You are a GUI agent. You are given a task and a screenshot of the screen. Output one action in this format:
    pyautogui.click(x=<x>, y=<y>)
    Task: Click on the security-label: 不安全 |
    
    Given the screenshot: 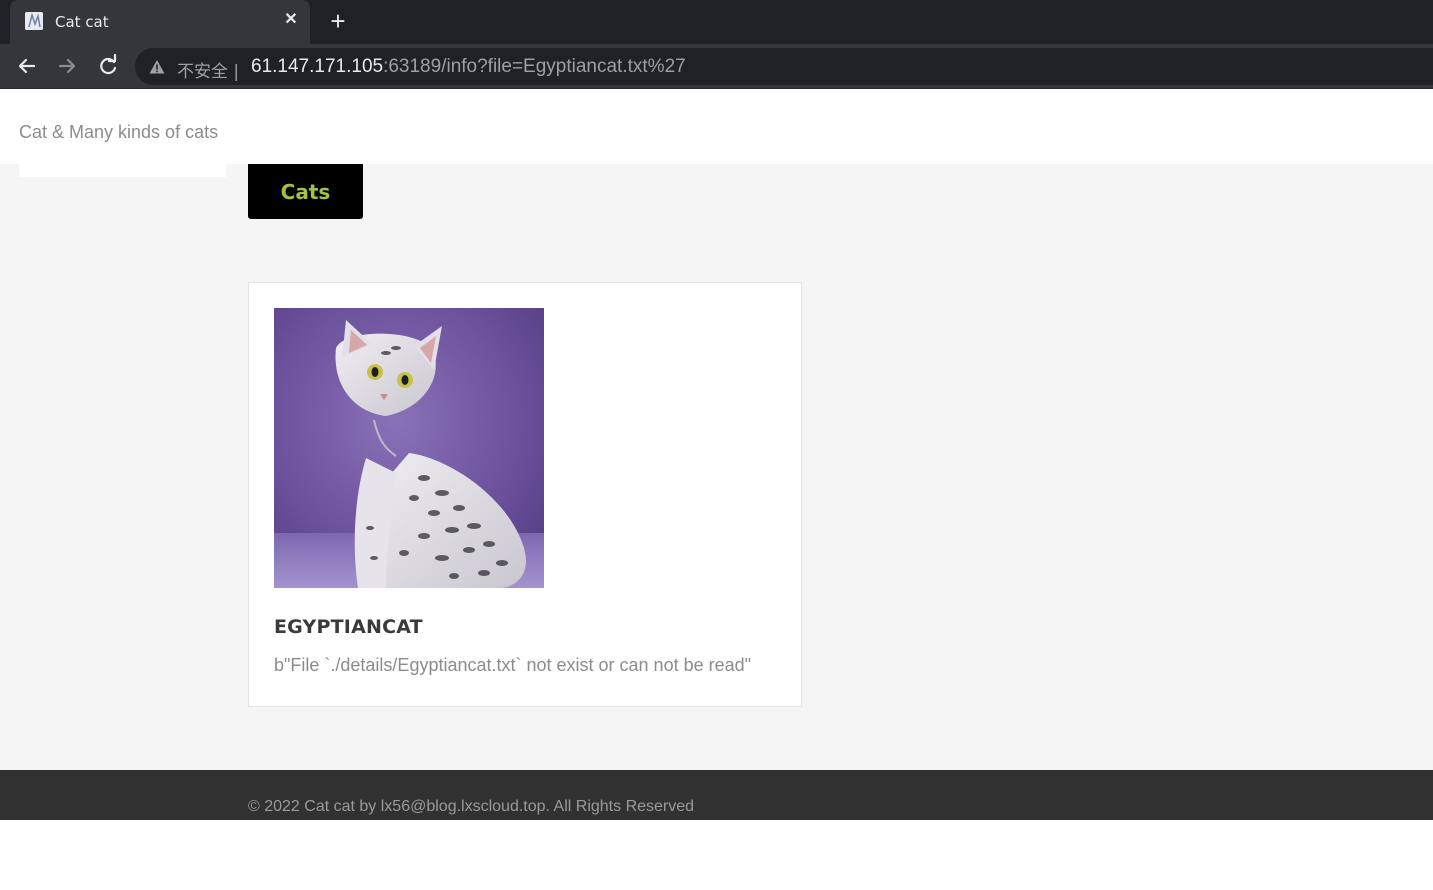 What is the action you would take?
    pyautogui.click(x=208, y=69)
    